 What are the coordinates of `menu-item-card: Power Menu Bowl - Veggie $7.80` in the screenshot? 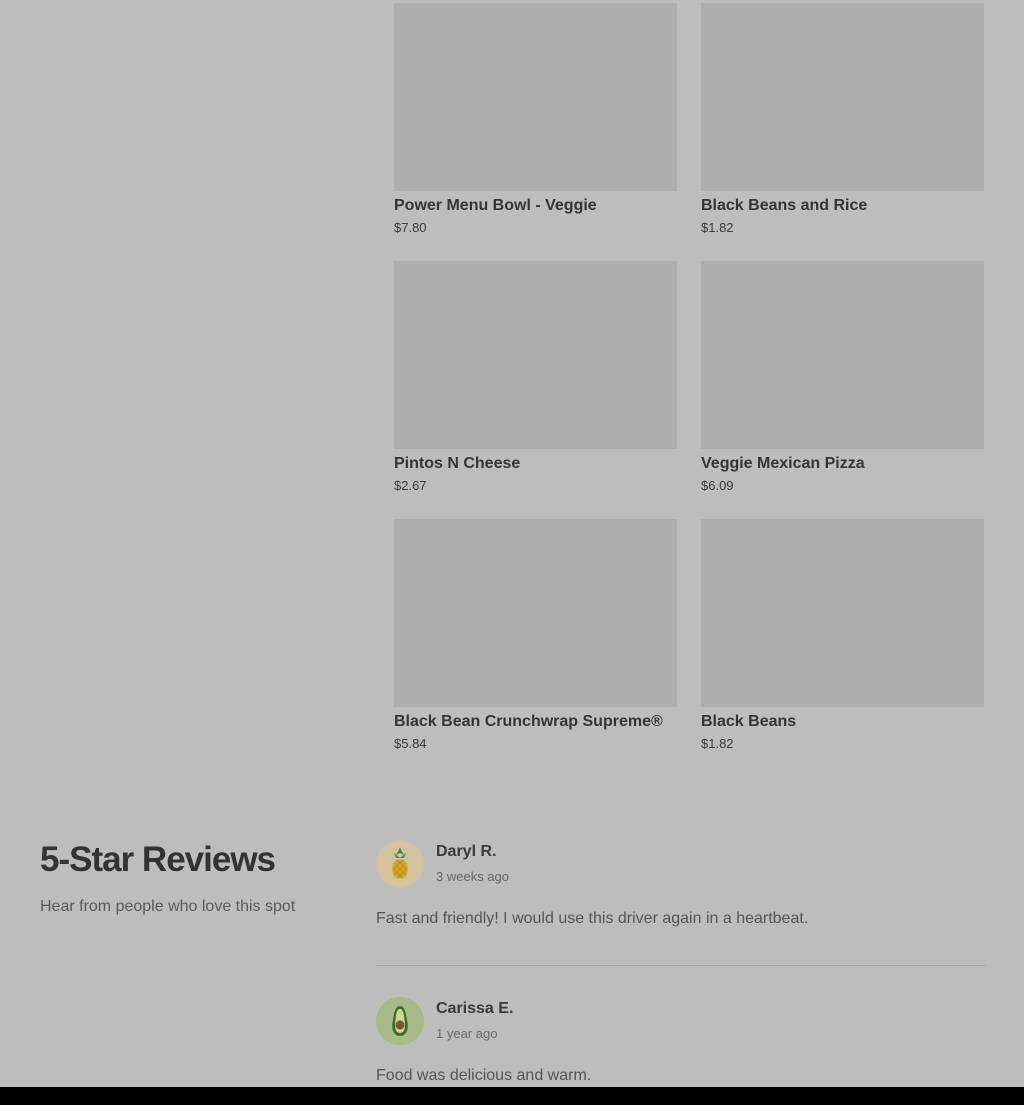 It's located at (535, 132).